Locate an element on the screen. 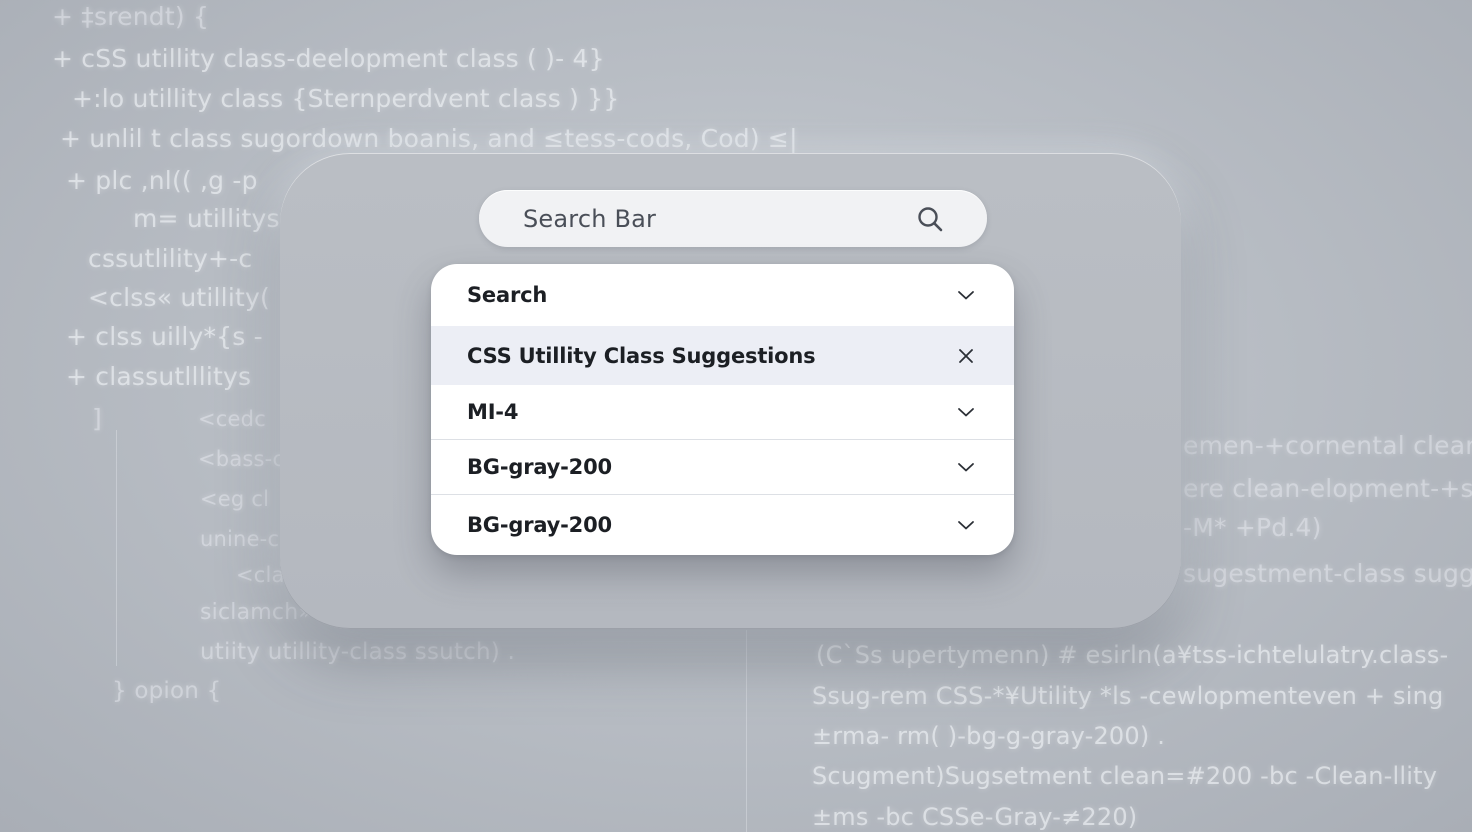  code-line: ] is located at coordinates (97, 418).